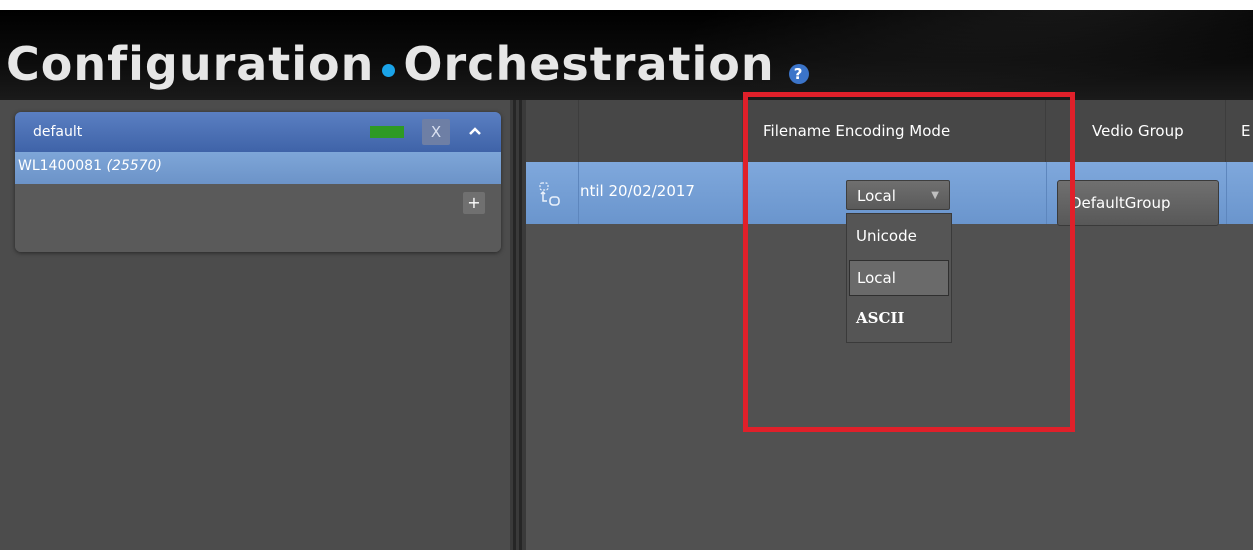  Describe the element at coordinates (798, 74) in the screenshot. I see `help-icon: ?` at that location.